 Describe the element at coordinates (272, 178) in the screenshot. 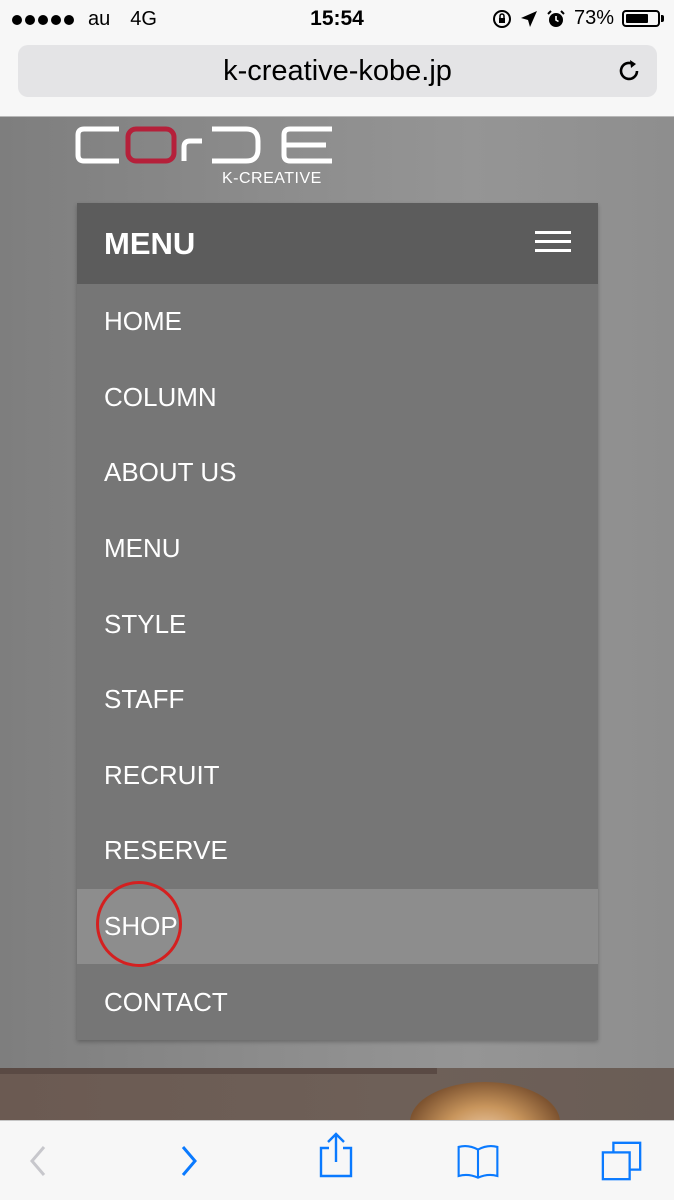

I see `logo-subtitle: K-CREATIVE` at that location.